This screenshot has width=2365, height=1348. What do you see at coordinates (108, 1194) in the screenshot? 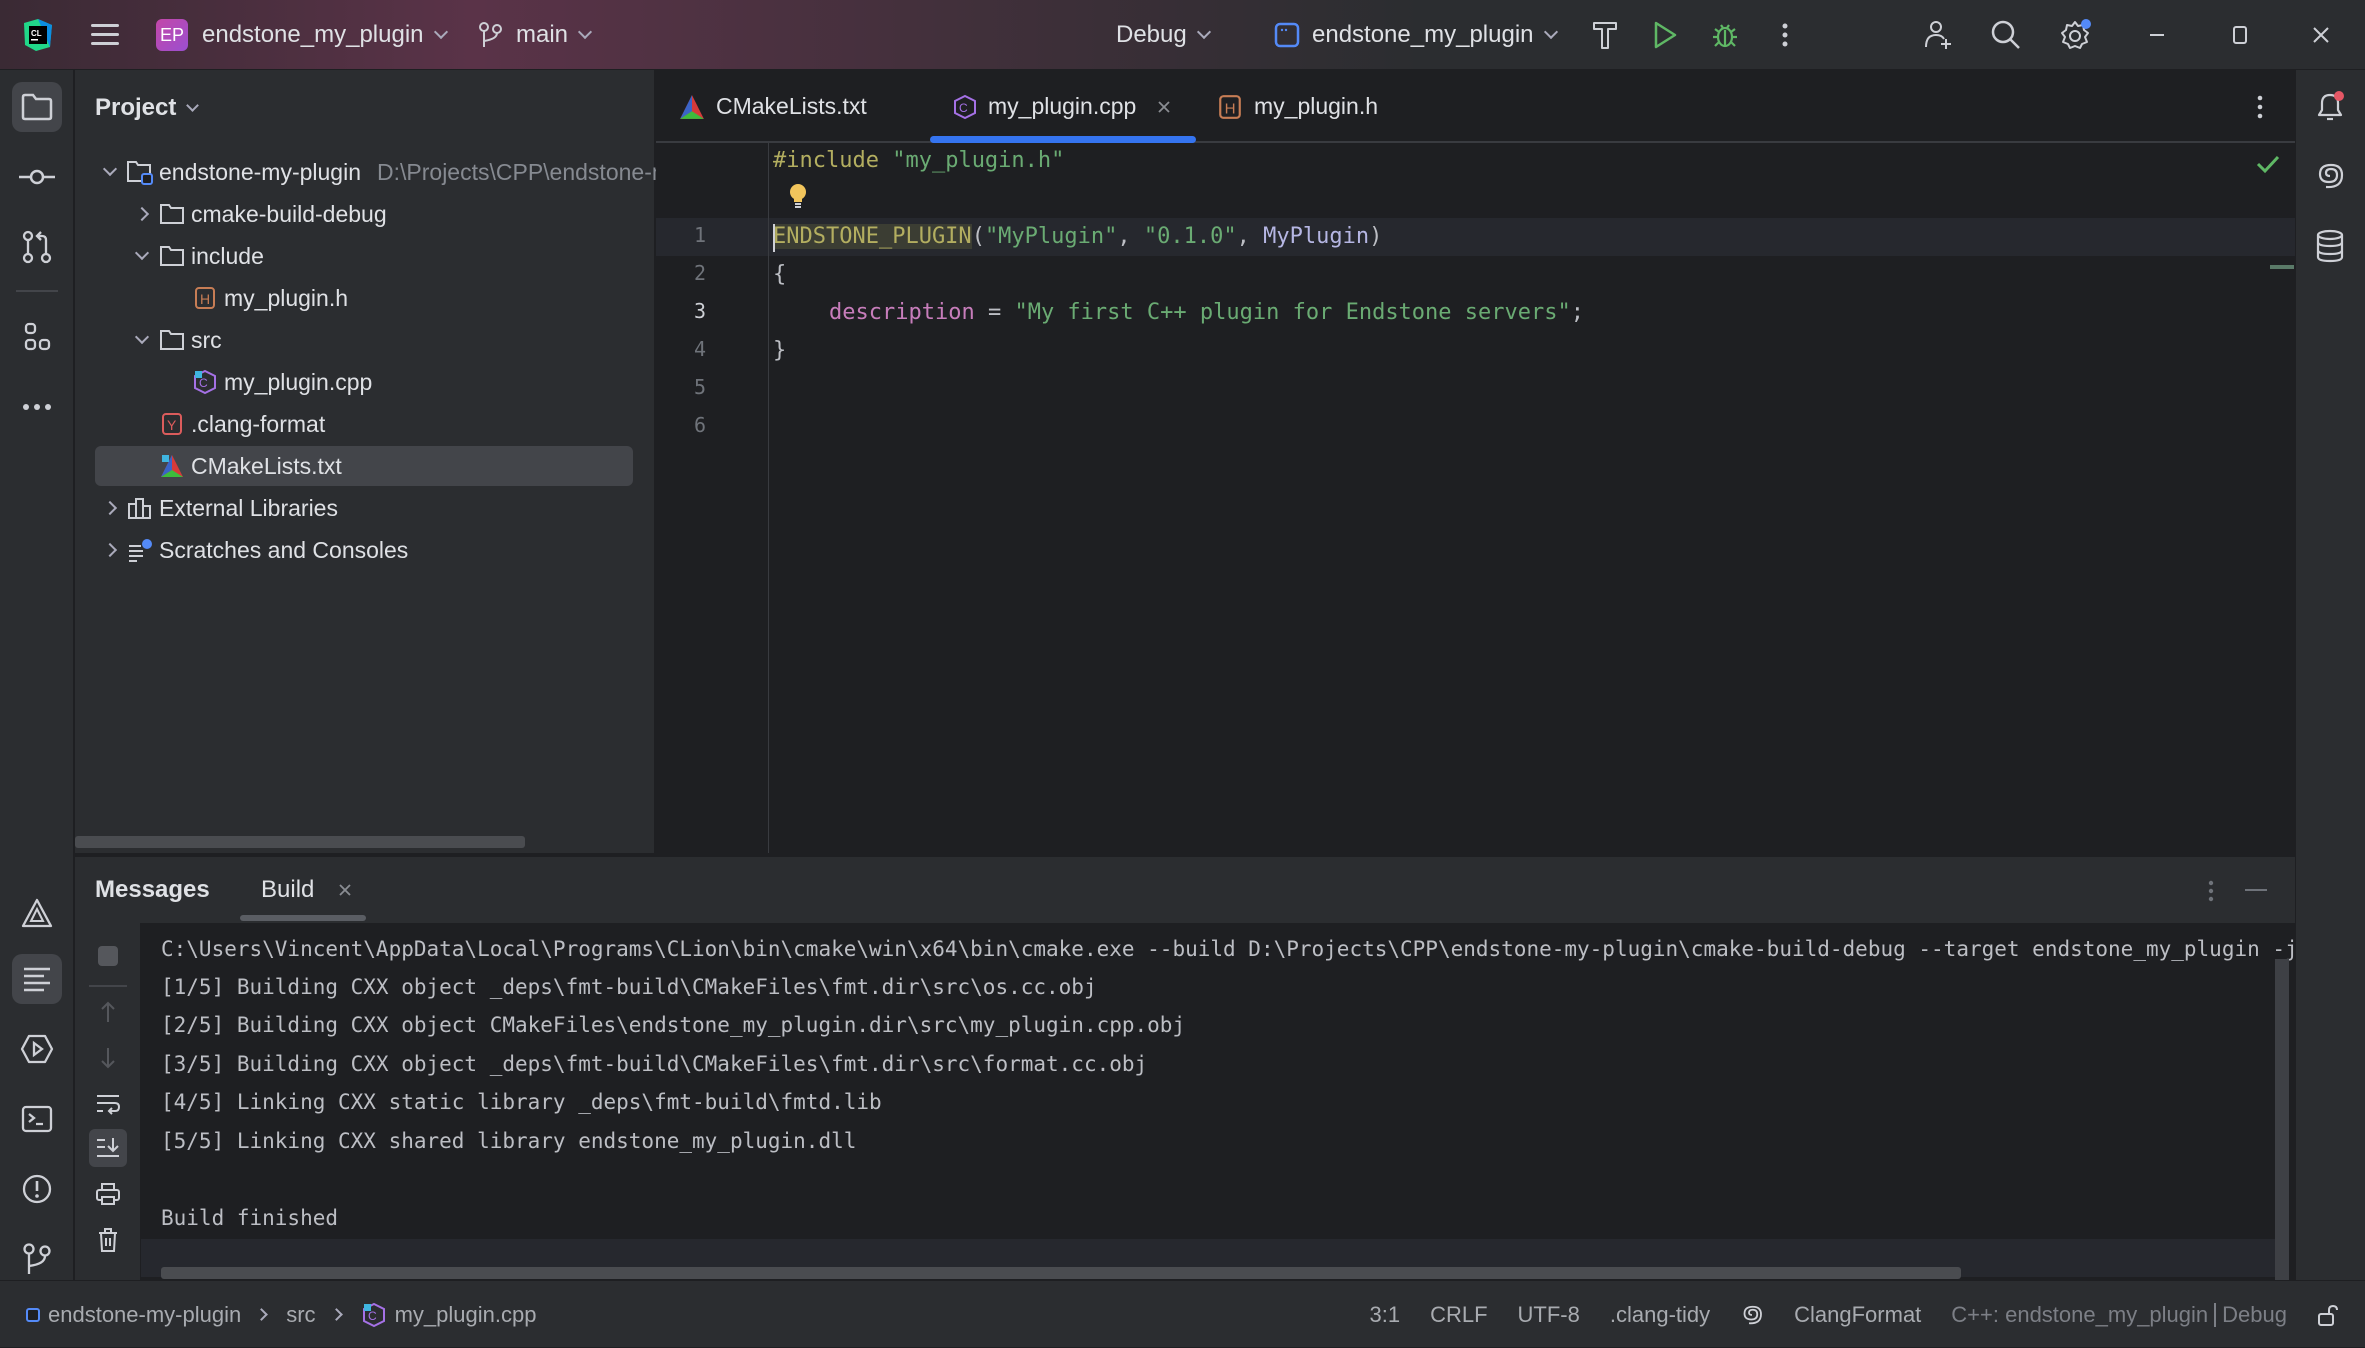
I see `print-button` at bounding box center [108, 1194].